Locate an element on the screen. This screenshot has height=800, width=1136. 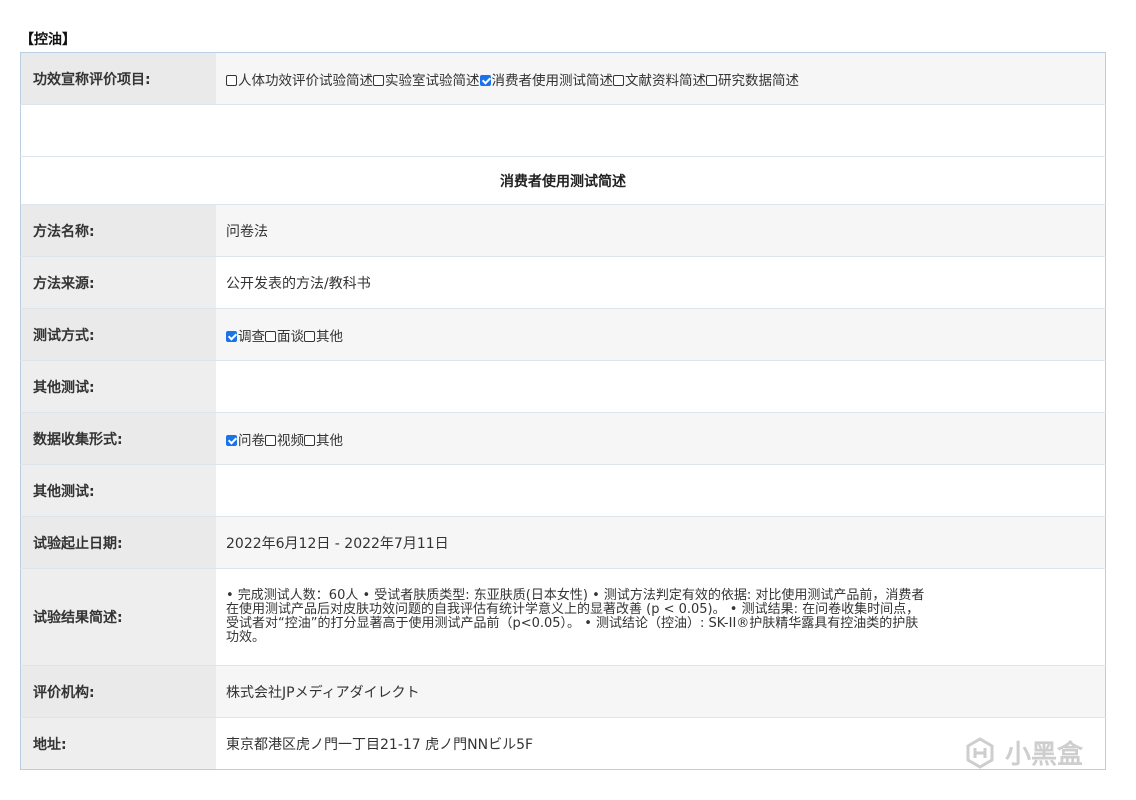
other-test-row-2: 其他测试: is located at coordinates (563, 490).